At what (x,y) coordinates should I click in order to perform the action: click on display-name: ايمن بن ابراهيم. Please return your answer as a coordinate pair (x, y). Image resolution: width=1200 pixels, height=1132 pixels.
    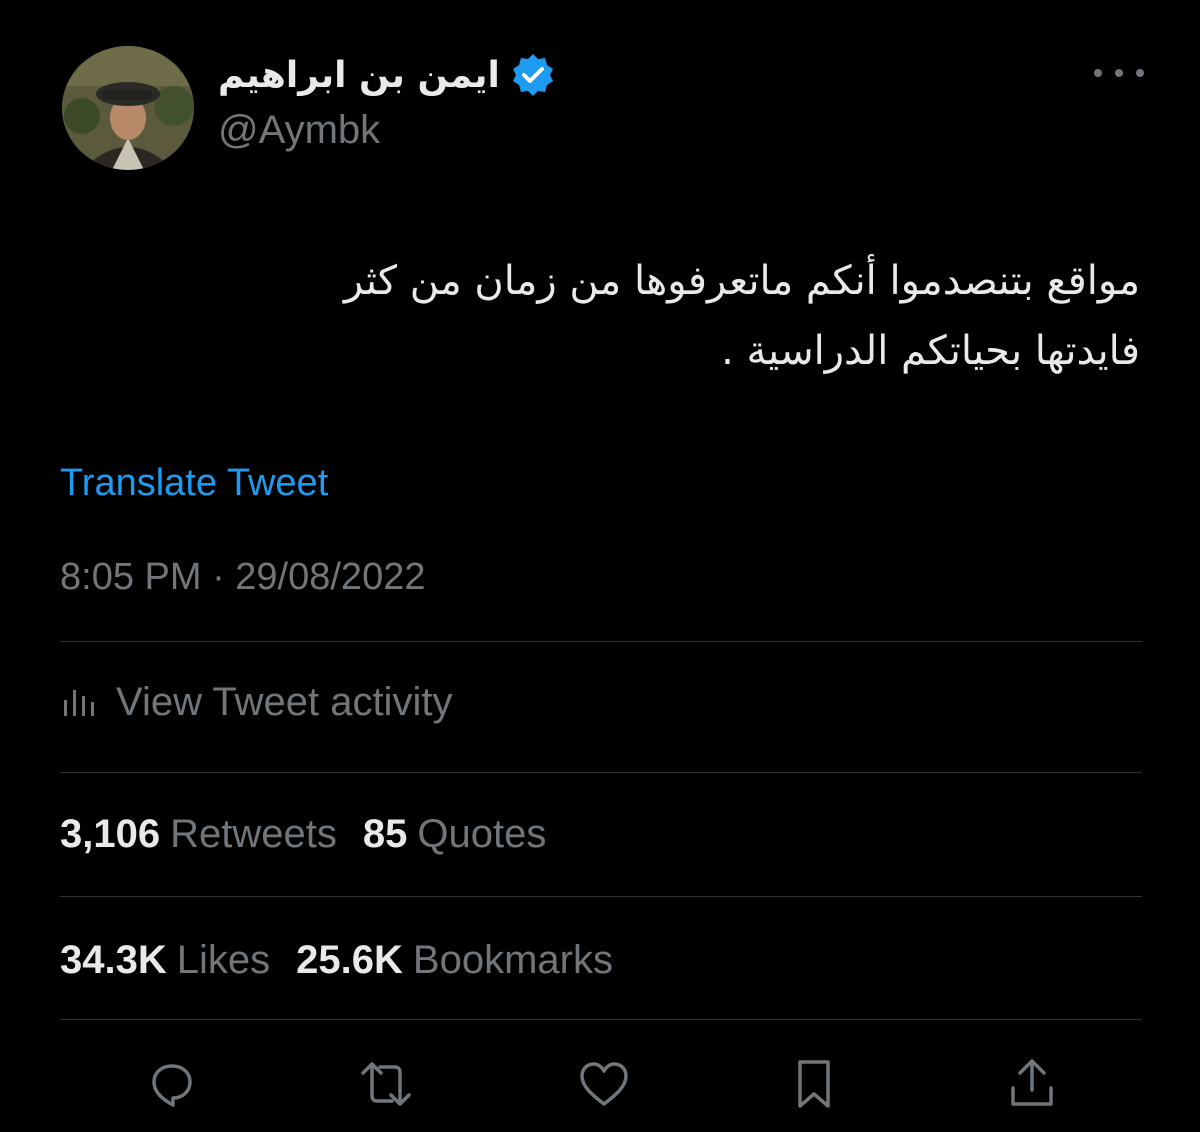
    Looking at the image, I should click on (387, 75).